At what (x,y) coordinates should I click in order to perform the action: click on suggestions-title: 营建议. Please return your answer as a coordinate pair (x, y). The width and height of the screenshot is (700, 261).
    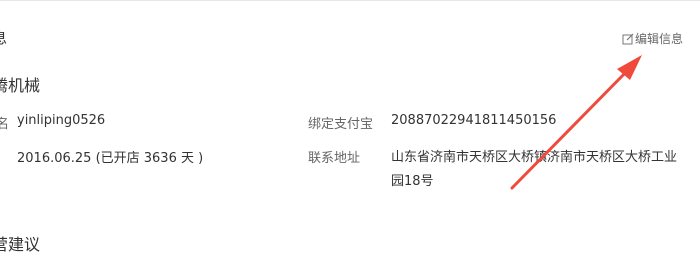
    Looking at the image, I should click on (20, 244).